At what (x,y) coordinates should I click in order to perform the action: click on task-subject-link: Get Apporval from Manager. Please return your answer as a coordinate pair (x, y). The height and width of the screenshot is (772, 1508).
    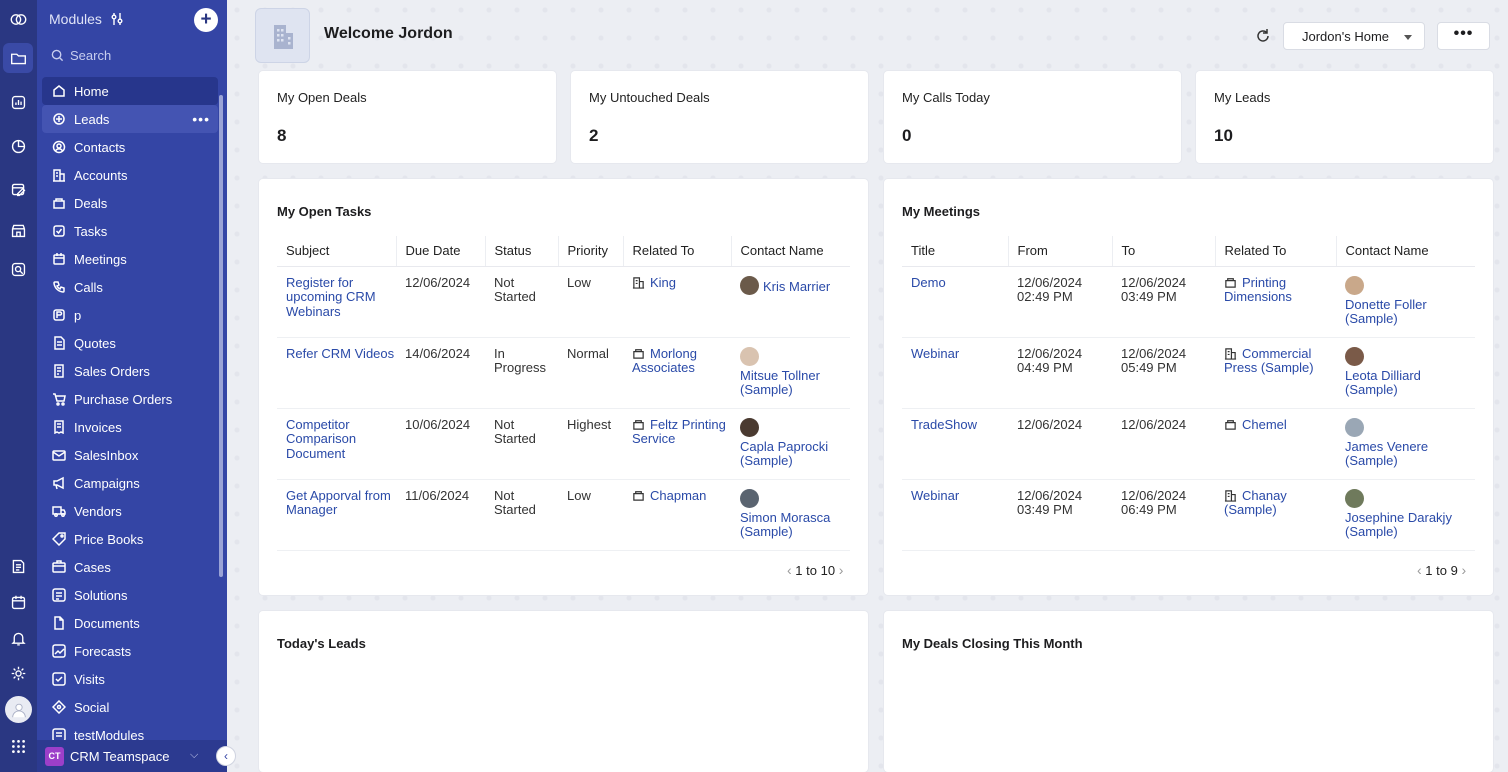
    Looking at the image, I should click on (338, 503).